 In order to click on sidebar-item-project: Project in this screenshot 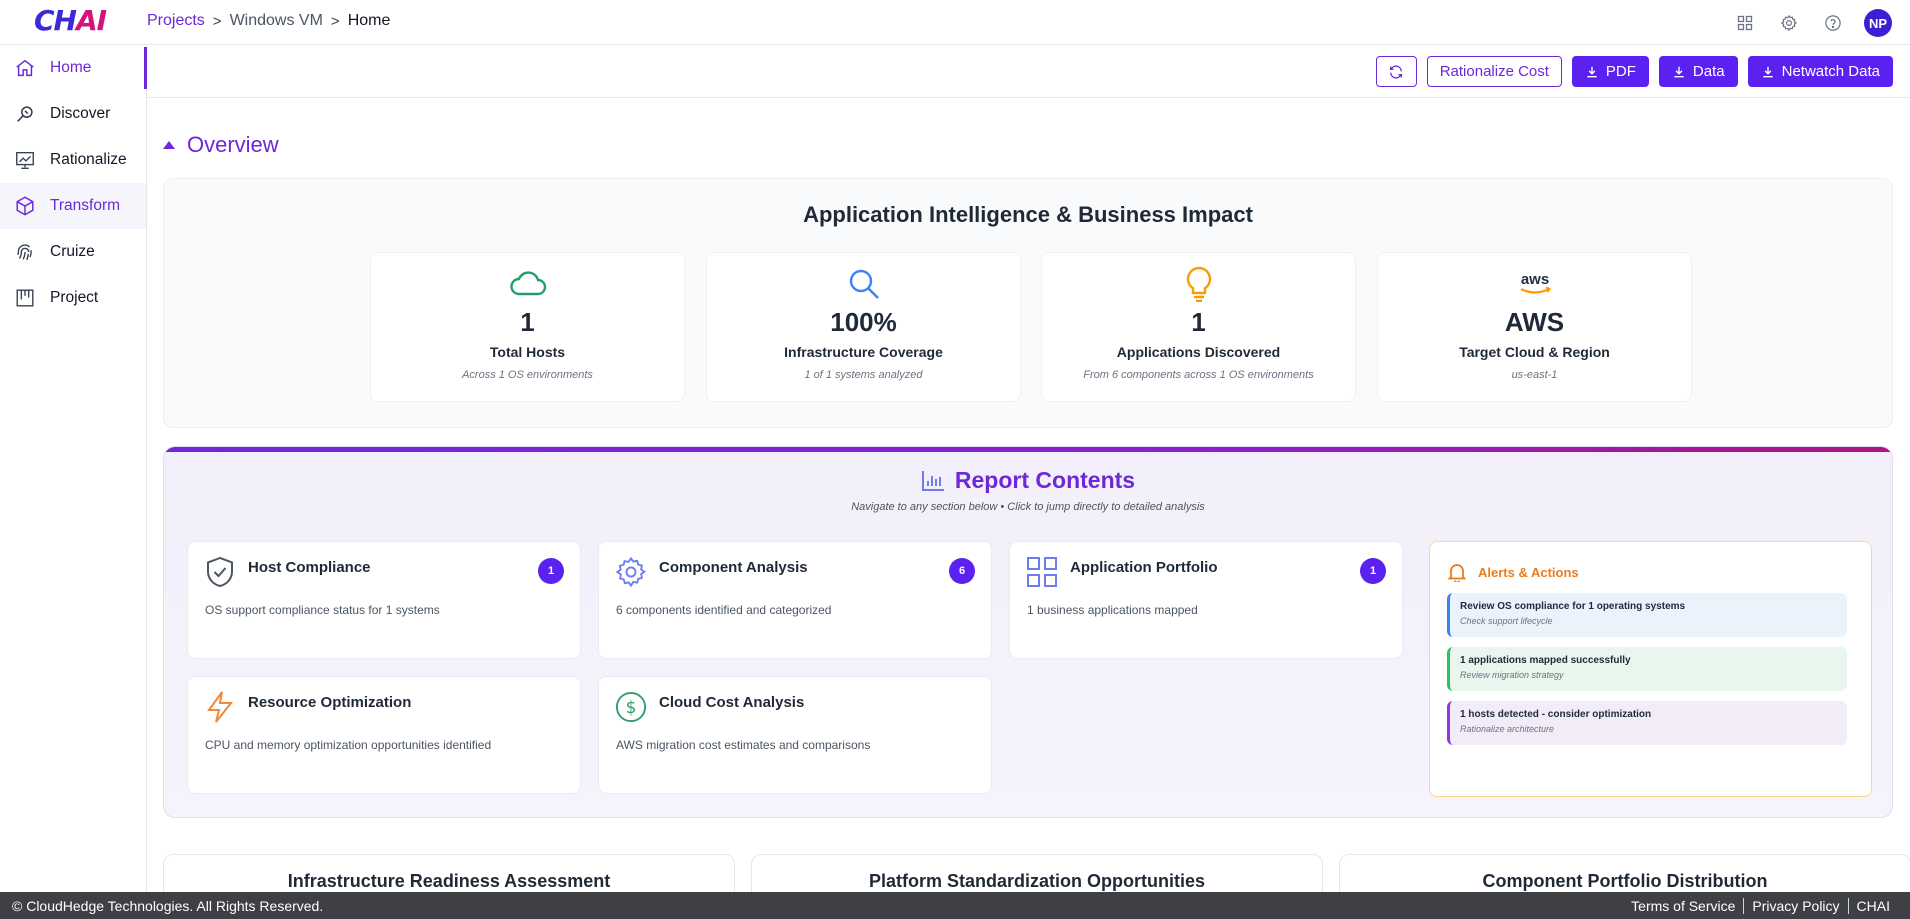, I will do `click(73, 298)`.